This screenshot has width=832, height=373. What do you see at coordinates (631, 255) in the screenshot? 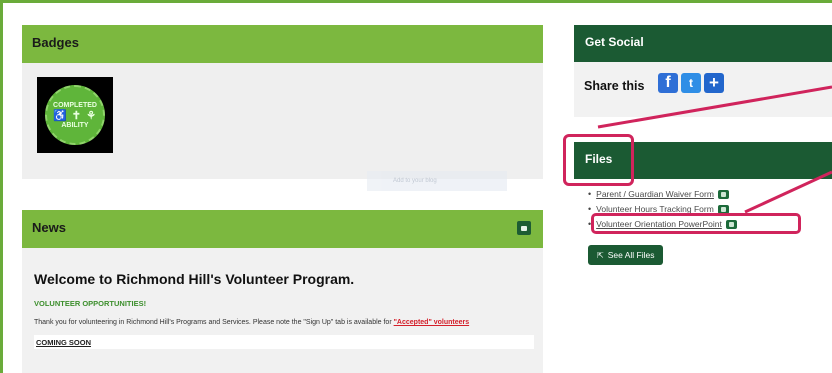
I see `see-all-files-label: See All Files` at bounding box center [631, 255].